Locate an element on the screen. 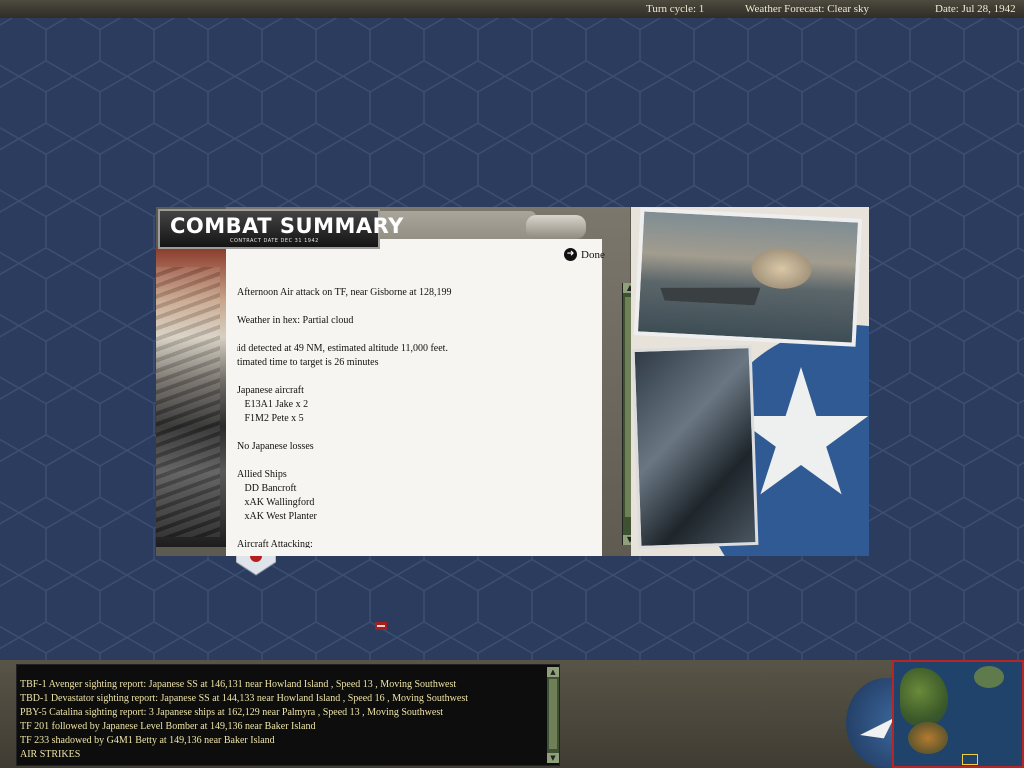  minimap-viewport is located at coordinates (970, 759).